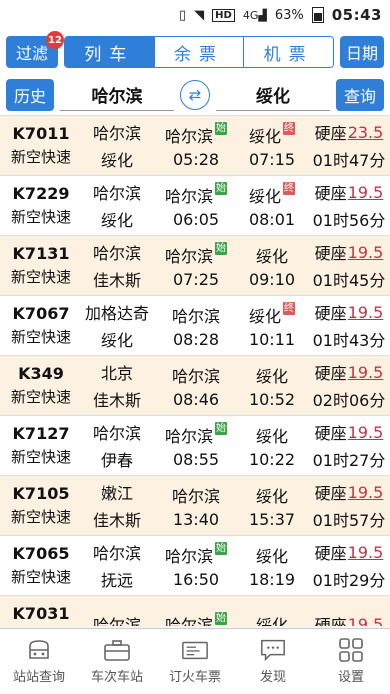  I want to click on nav-item-0: 站站查询, so click(39, 661).